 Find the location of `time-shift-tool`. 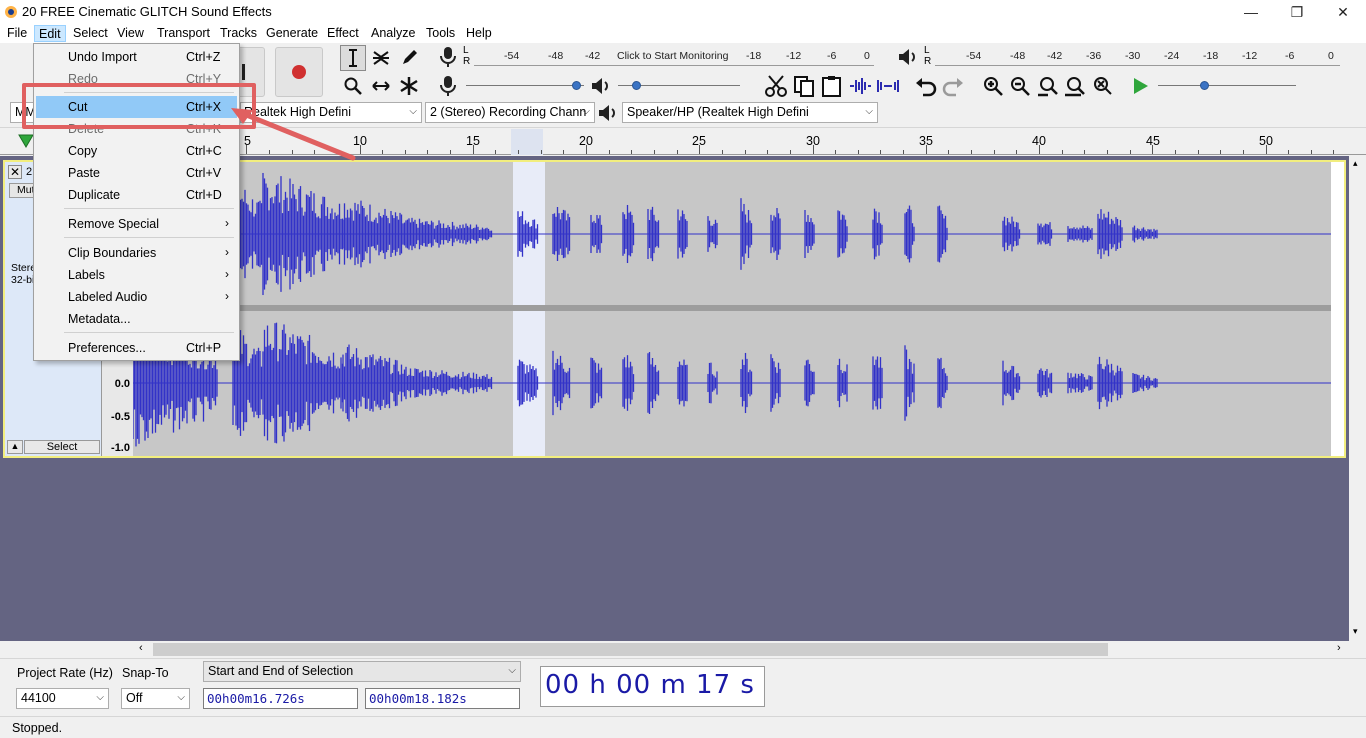

time-shift-tool is located at coordinates (381, 86).